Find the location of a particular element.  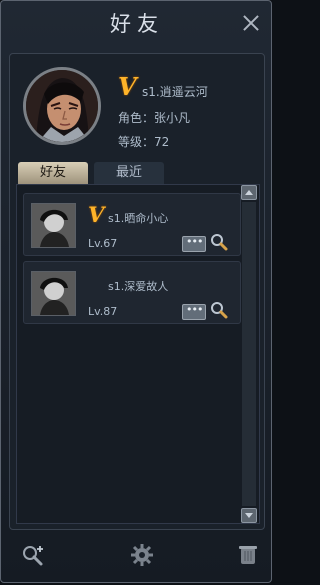

list-item: V s1.晒命小心 Lv.67 is located at coordinates (132, 224).